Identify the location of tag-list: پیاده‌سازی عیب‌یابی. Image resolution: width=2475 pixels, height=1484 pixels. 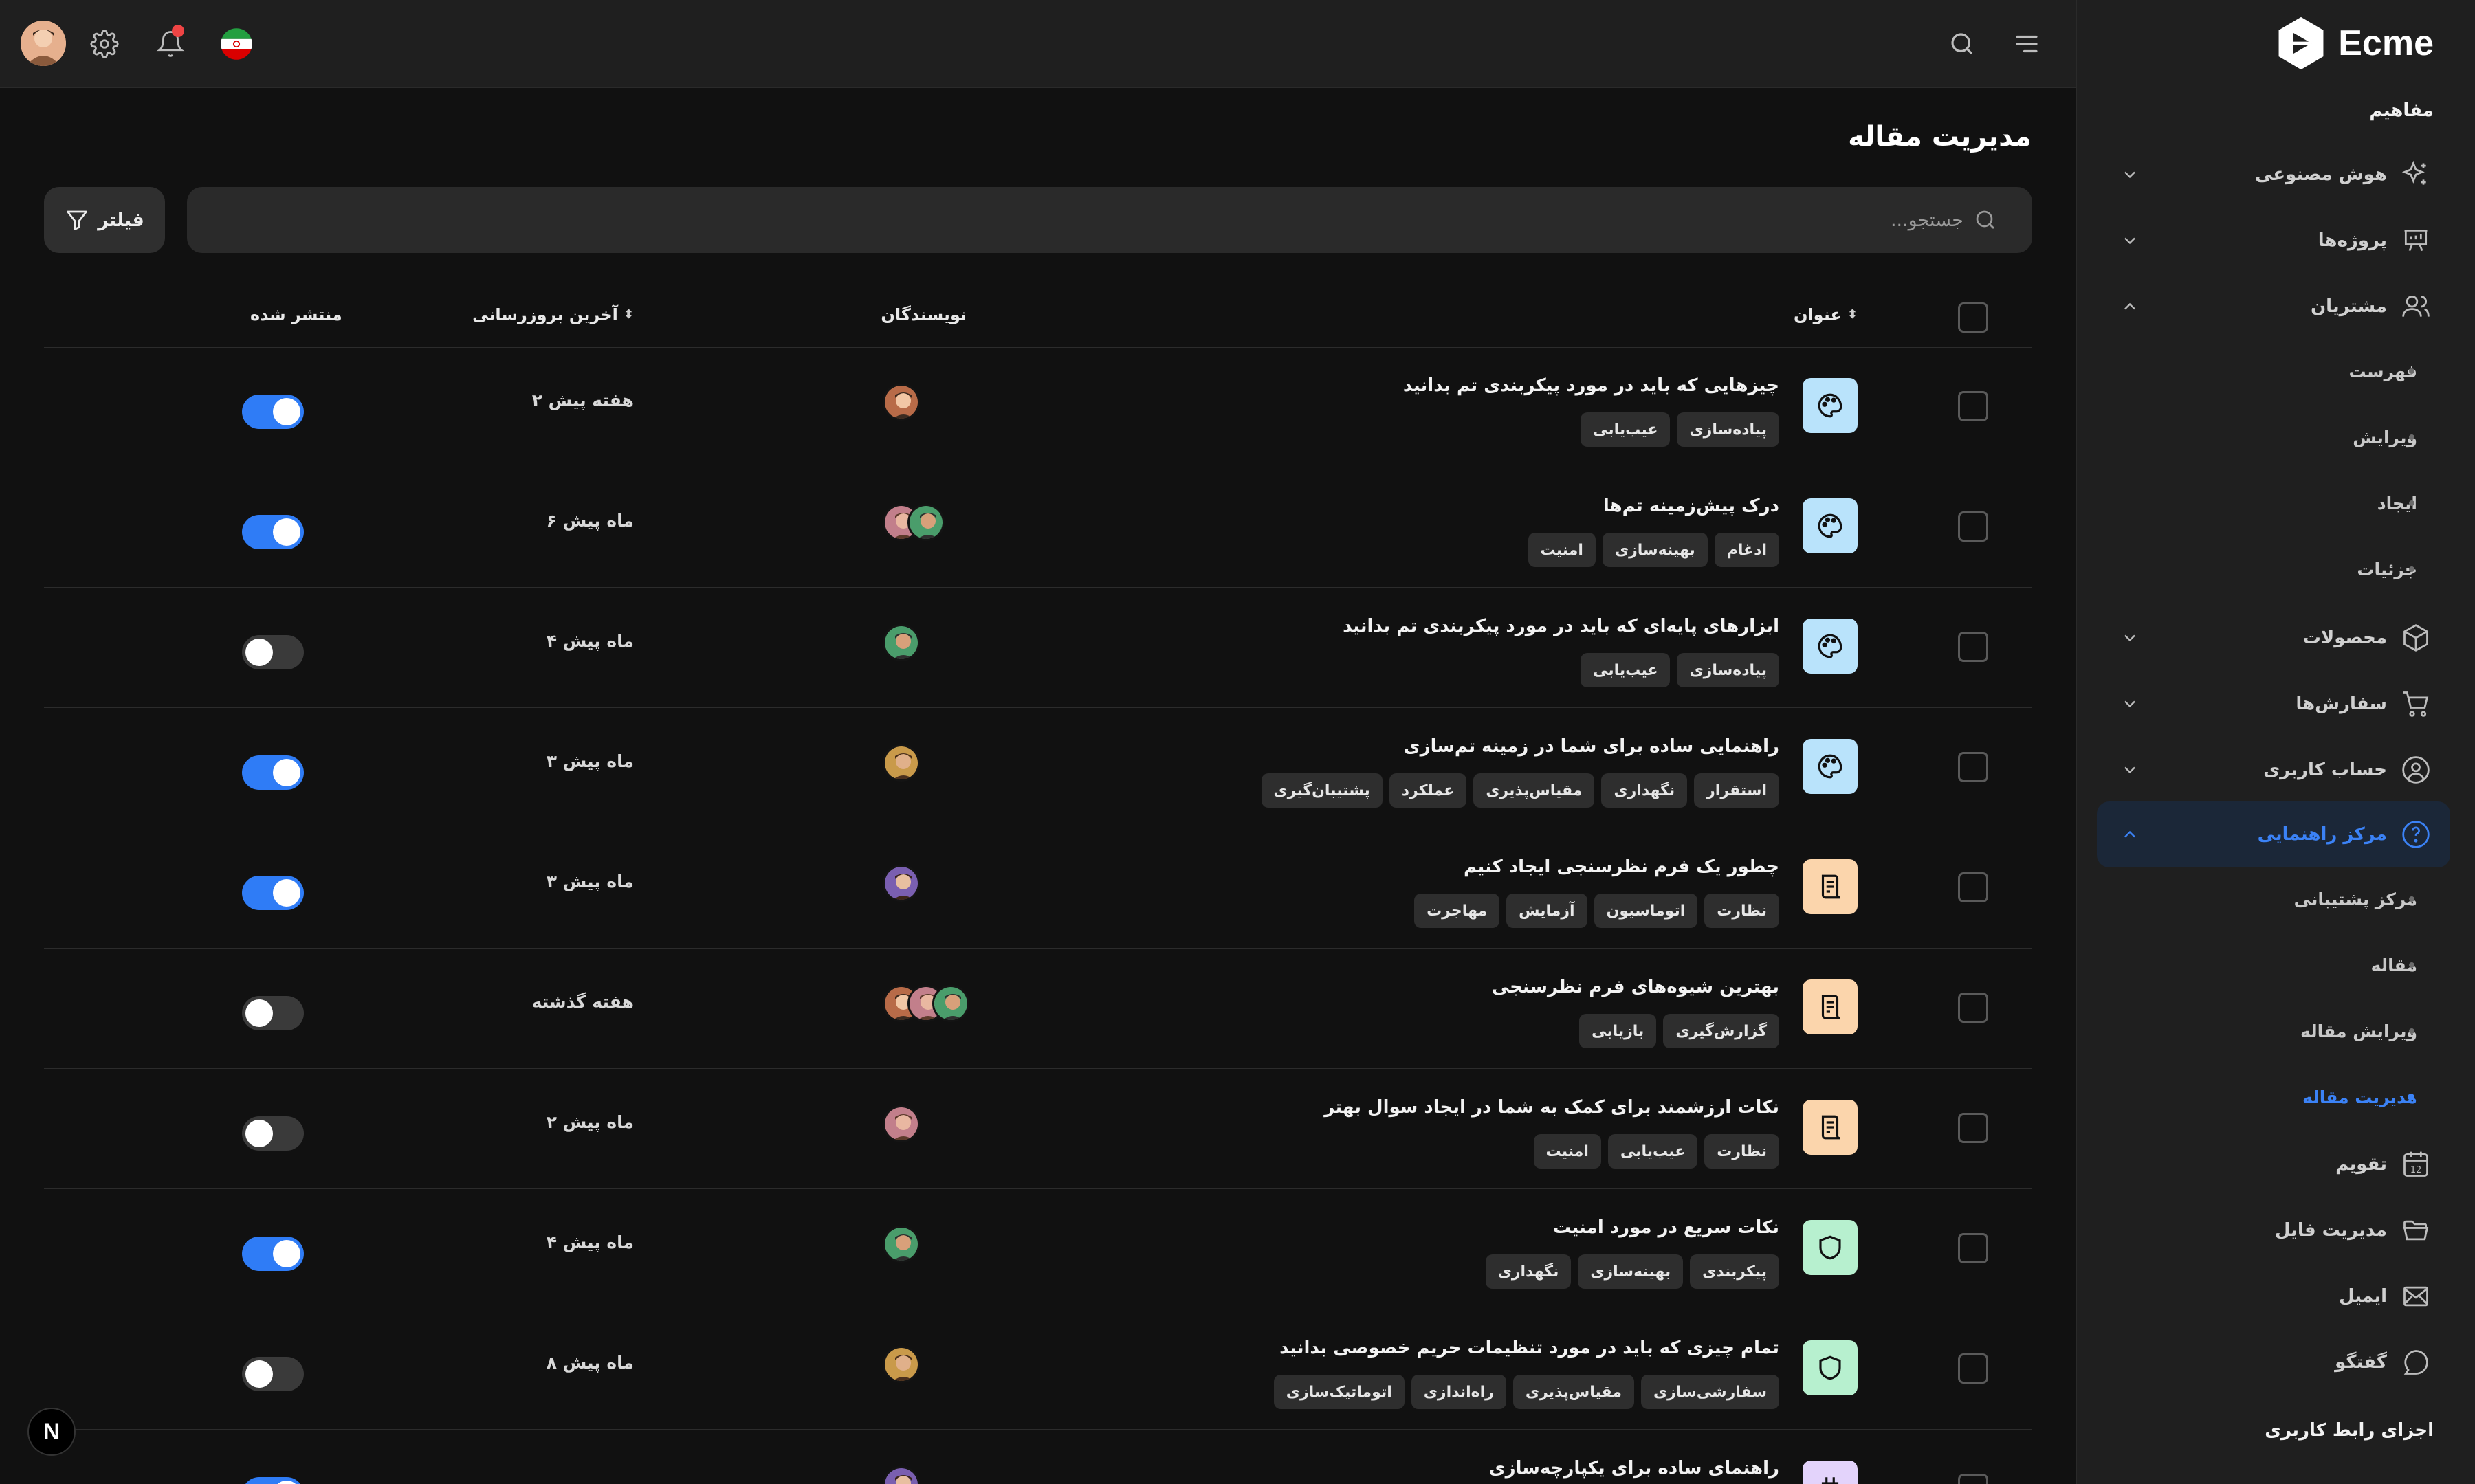
(1680, 670).